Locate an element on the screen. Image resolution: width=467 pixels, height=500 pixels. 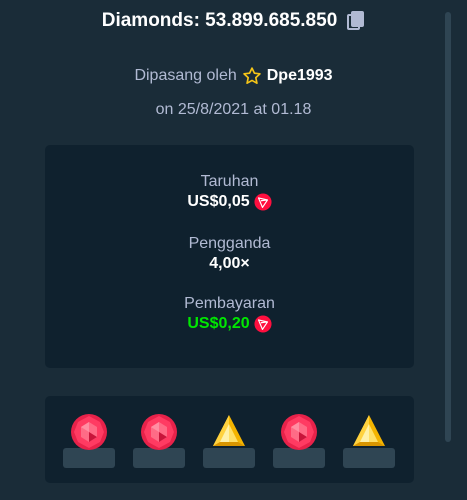
bet-amount-value: US$0,05 is located at coordinates (218, 201).